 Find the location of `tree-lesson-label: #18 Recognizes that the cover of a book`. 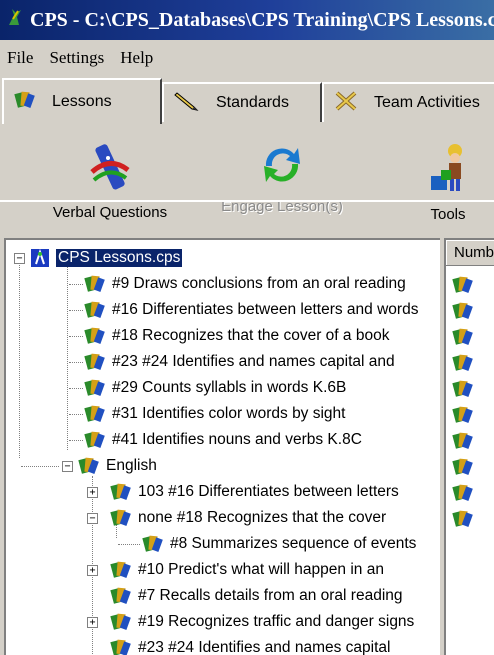

tree-lesson-label: #18 Recognizes that the cover of a book is located at coordinates (251, 335).